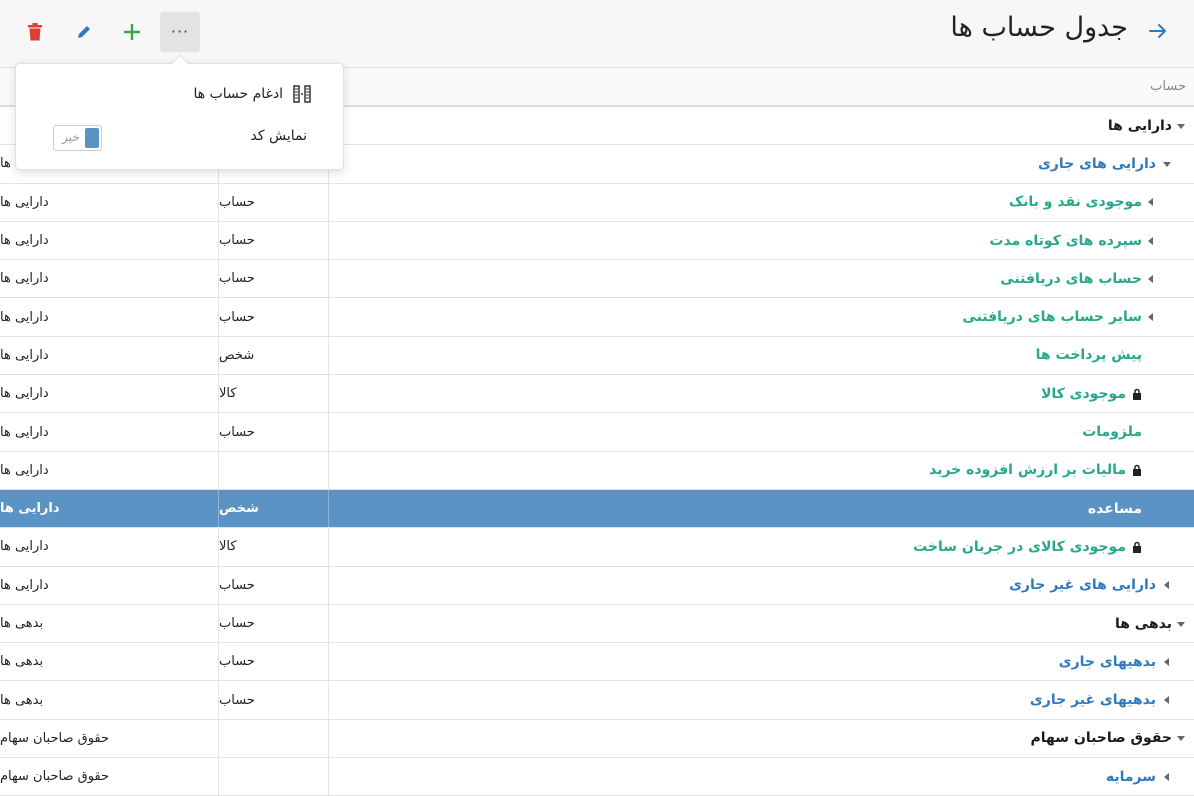 Image resolution: width=1194 pixels, height=796 pixels. Describe the element at coordinates (302, 94) in the screenshot. I see `merge-columns-icon` at that location.